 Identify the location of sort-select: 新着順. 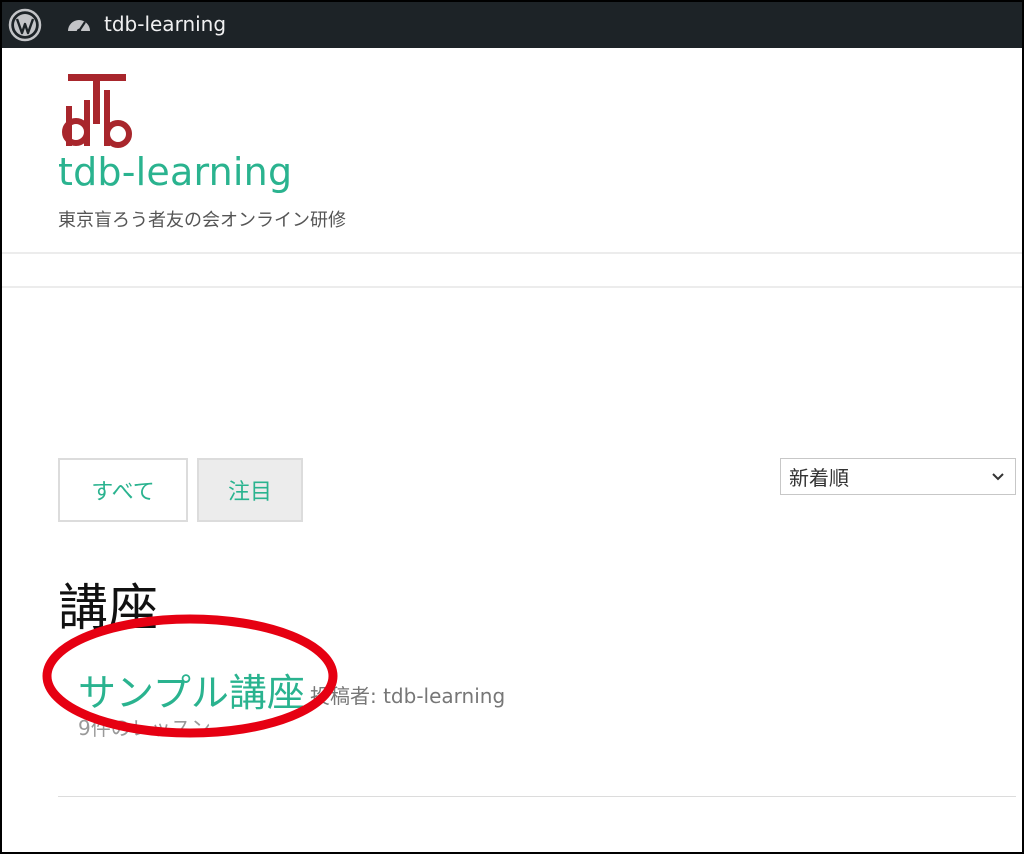
(898, 476).